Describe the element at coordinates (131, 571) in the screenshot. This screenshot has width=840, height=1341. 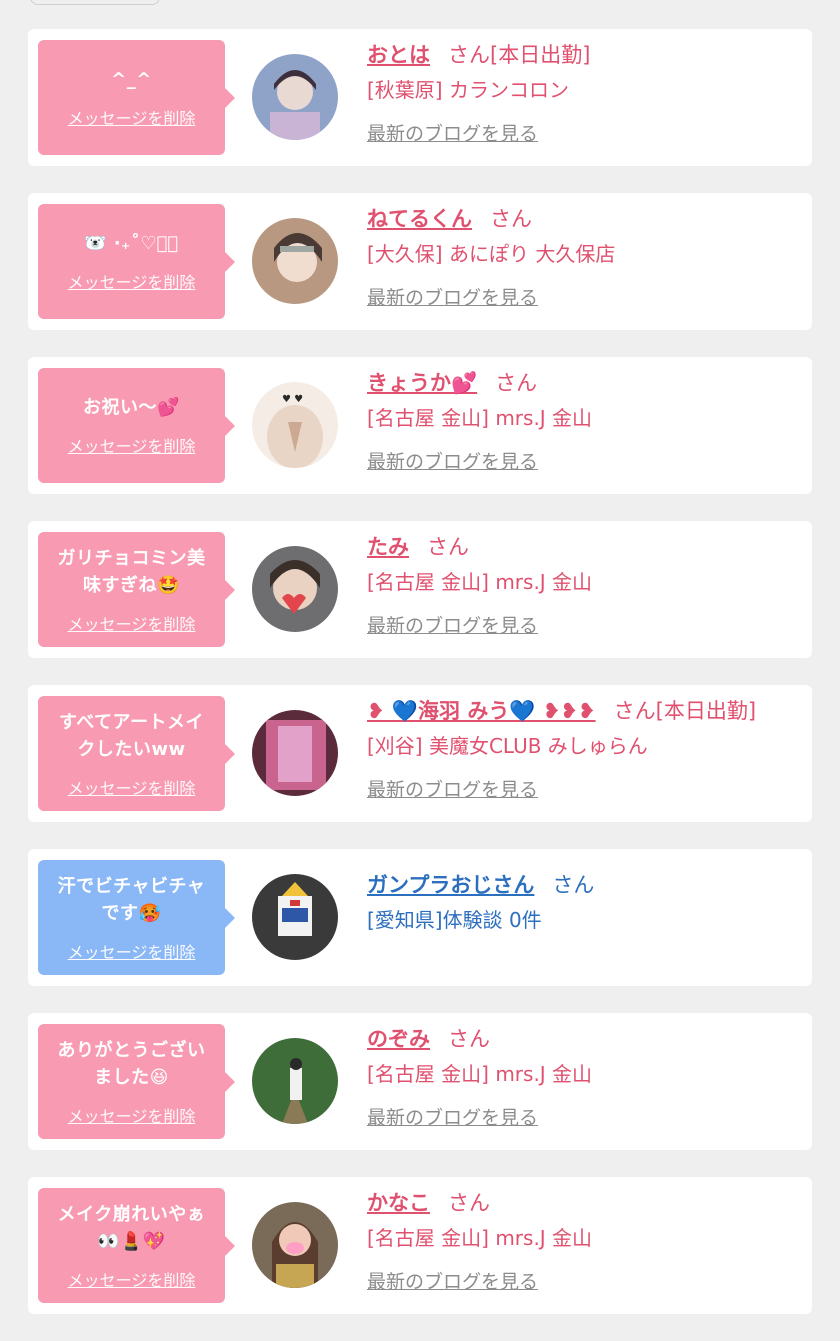
I see `message-text: ガリチョコミン美 味すぎね🤩` at that location.